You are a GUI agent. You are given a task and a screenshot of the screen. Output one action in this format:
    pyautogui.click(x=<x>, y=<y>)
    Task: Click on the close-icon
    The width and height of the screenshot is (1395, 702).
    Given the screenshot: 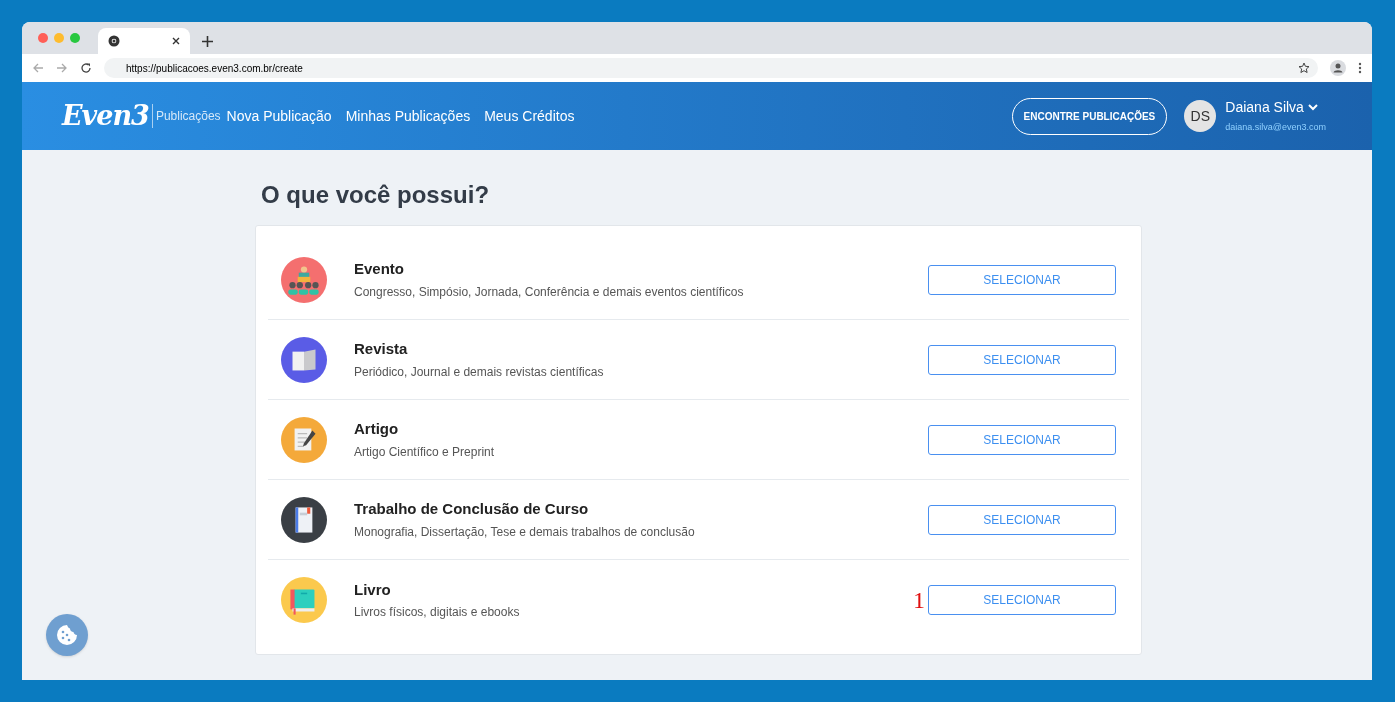 What is the action you would take?
    pyautogui.click(x=176, y=41)
    